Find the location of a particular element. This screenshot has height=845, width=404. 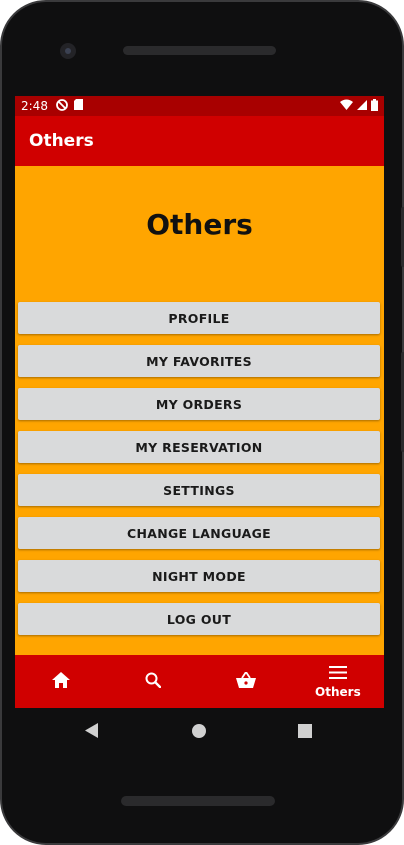

bottom-nav: Others is located at coordinates (199, 681).